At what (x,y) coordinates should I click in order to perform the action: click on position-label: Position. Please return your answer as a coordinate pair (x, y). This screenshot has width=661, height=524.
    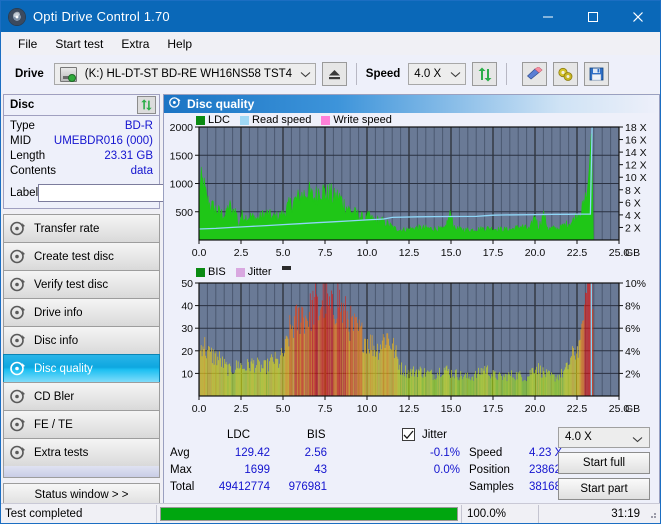
    Looking at the image, I should click on (489, 470).